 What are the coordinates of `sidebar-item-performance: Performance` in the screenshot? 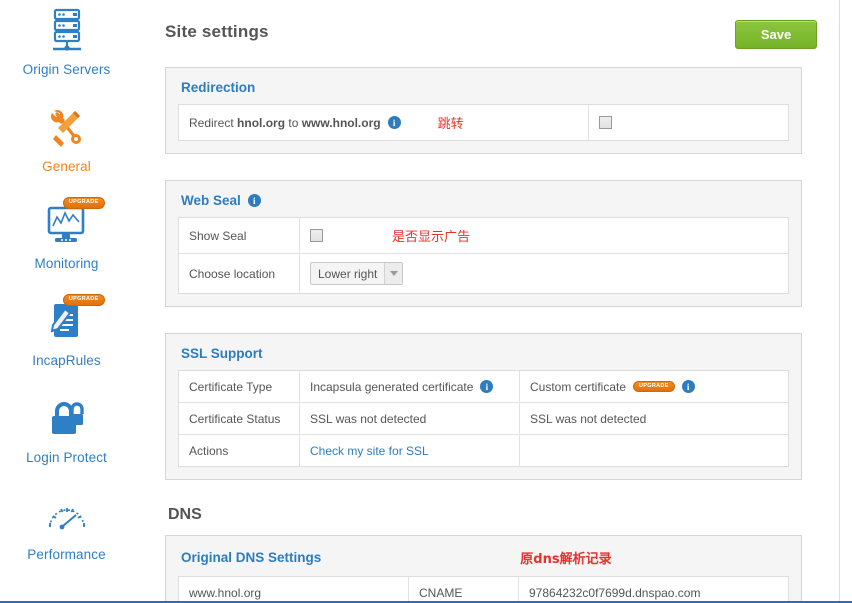 It's located at (66, 539).